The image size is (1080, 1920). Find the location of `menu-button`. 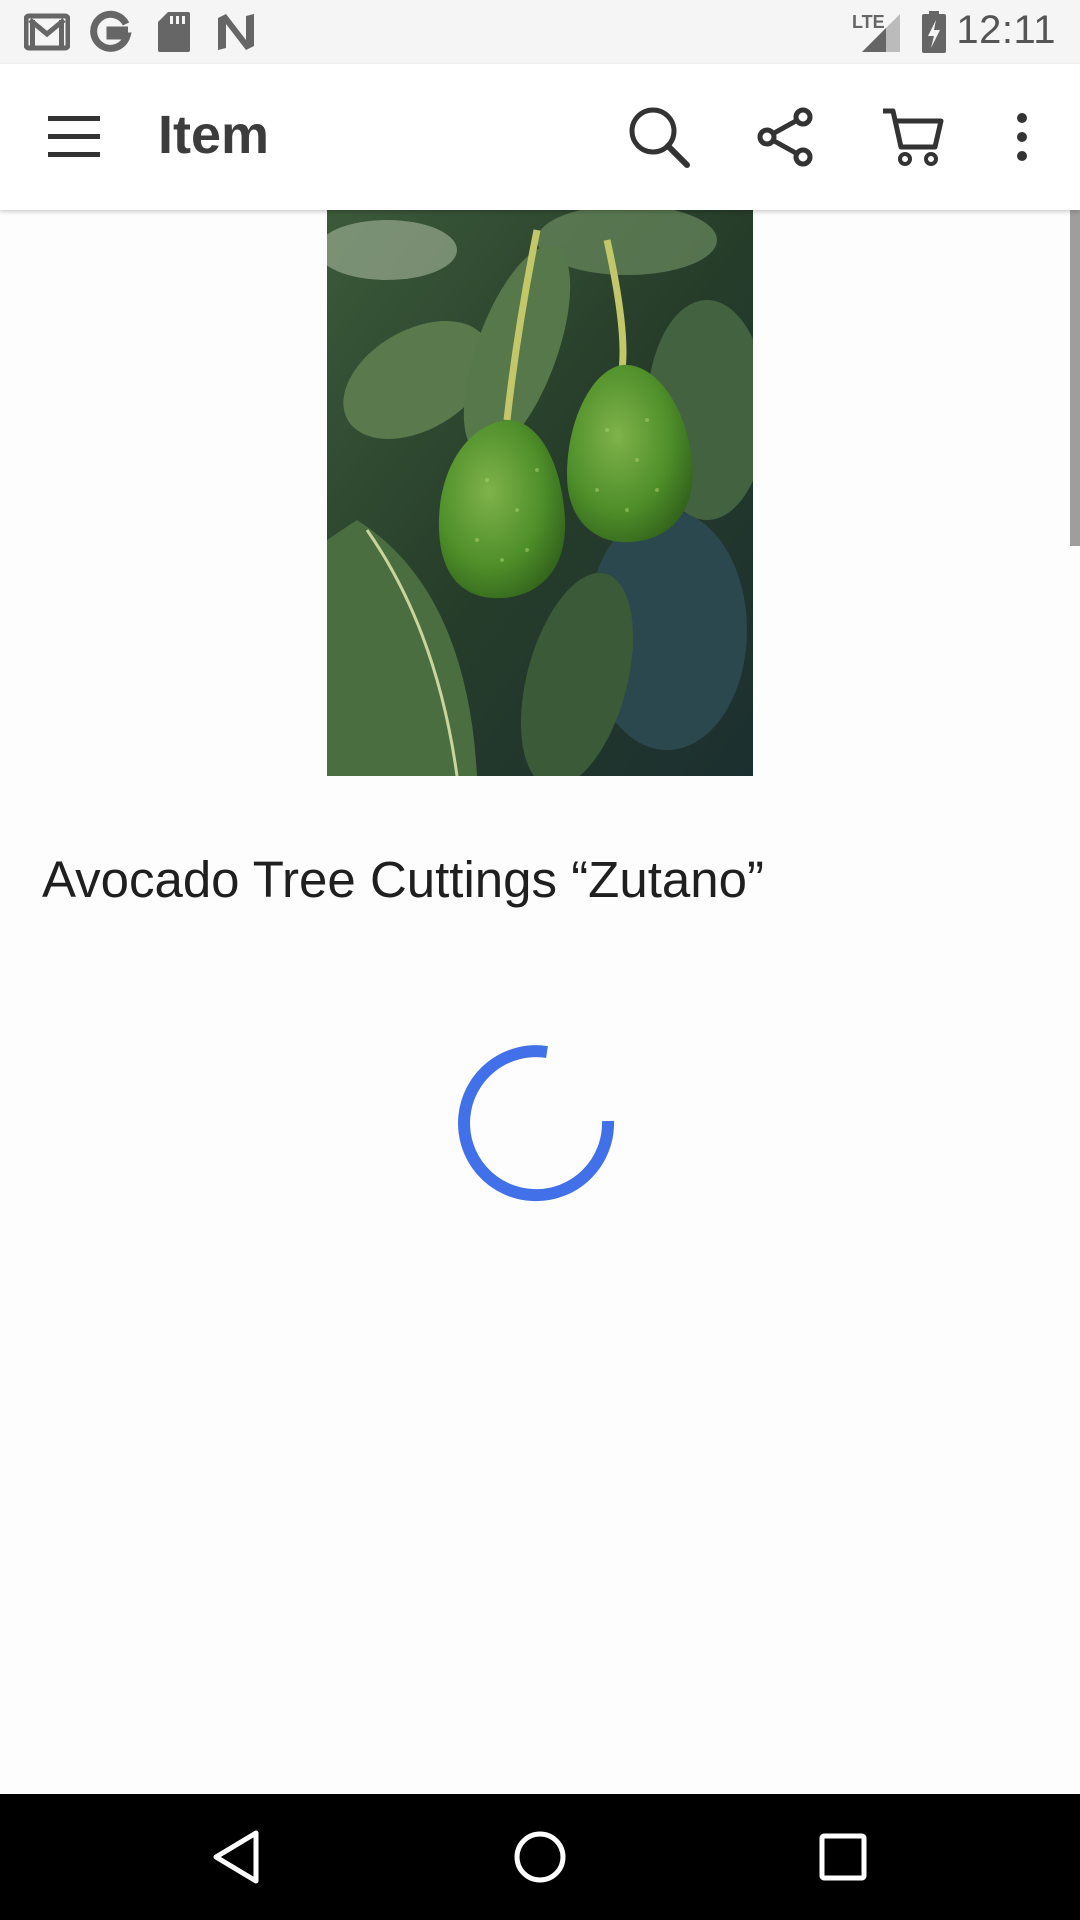

menu-button is located at coordinates (74, 137).